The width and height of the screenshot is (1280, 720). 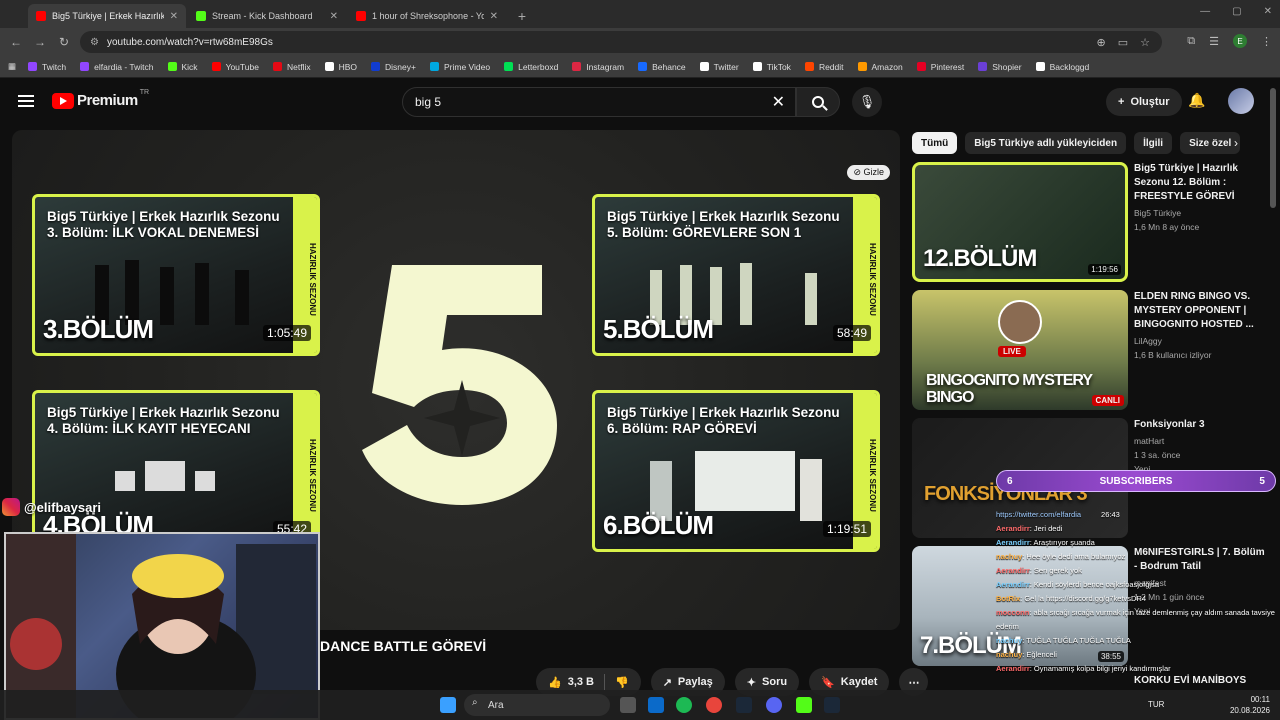 I want to click on bookmark-item: Kick, so click(x=182, y=67).